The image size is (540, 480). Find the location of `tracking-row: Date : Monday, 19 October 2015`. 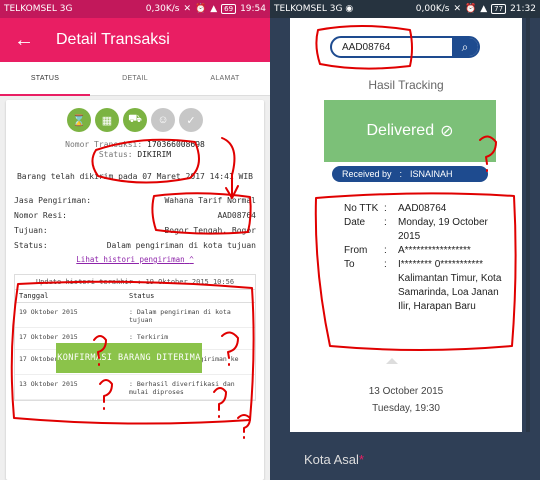

tracking-row: Date : Monday, 19 October 2015 is located at coordinates (416, 229).